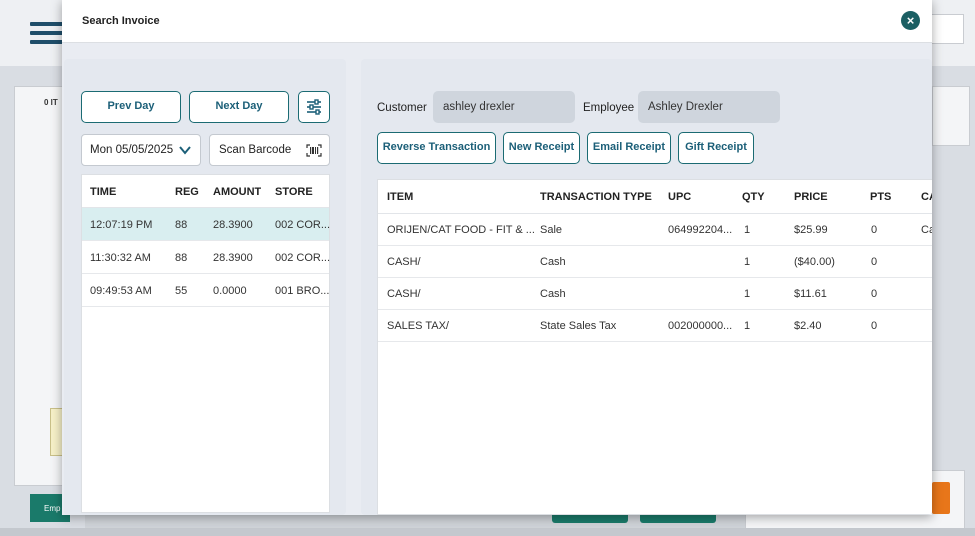  I want to click on date-select: Mon 05/05/2025, so click(141, 150).